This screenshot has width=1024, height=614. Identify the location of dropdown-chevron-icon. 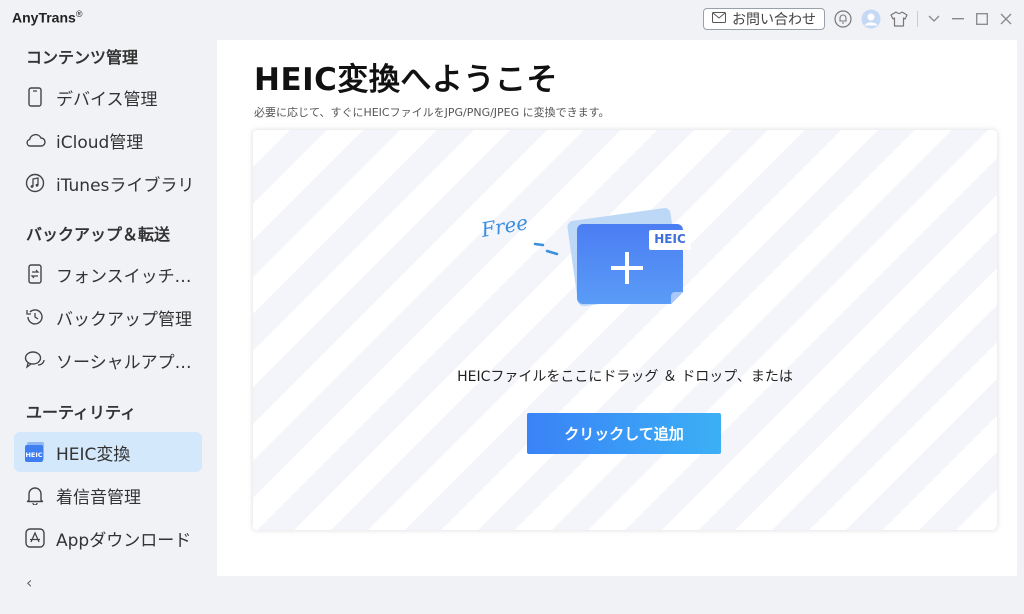
(934, 19).